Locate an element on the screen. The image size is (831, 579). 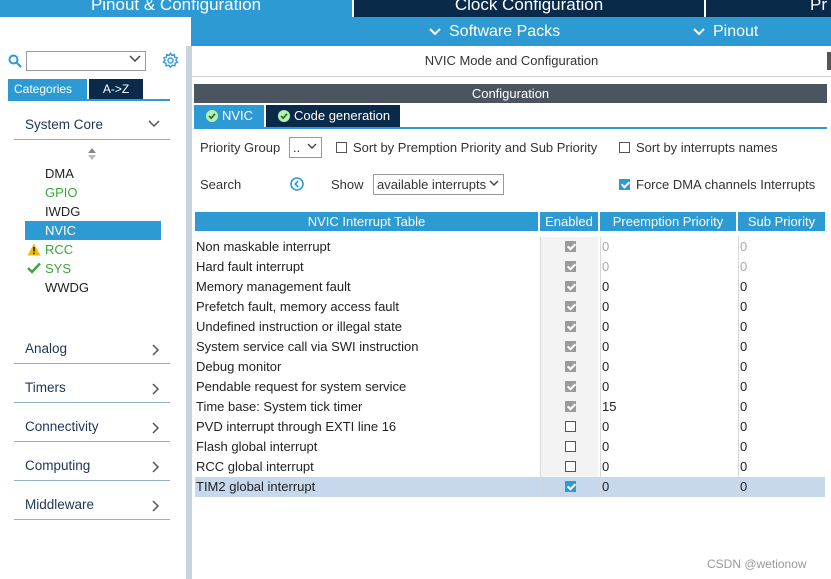
sidebar-item-sys: SYS is located at coordinates (93, 268).